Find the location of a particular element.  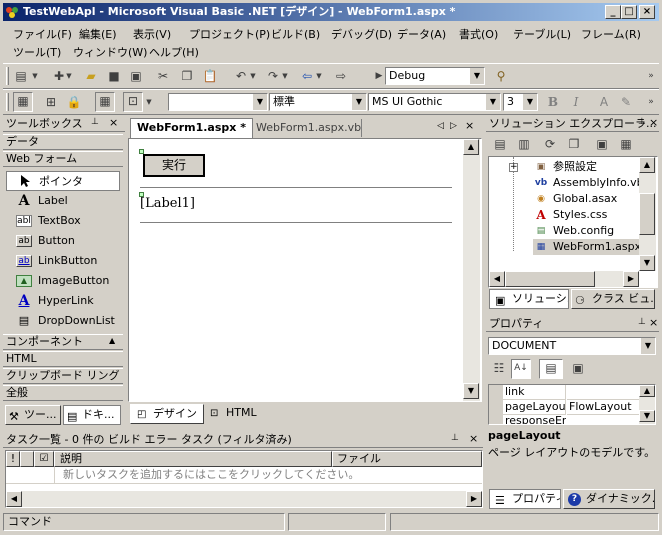

file-column-header: ファイル is located at coordinates (407, 459).